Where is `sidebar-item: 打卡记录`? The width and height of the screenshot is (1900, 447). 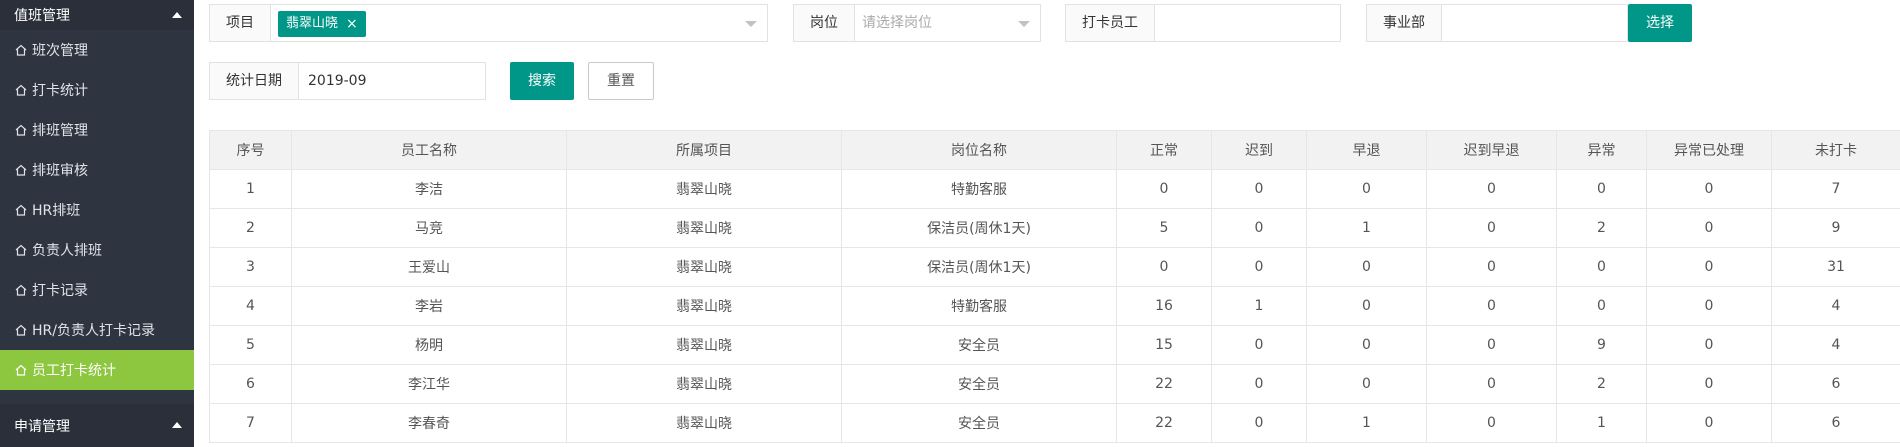 sidebar-item: 打卡记录 is located at coordinates (97, 290).